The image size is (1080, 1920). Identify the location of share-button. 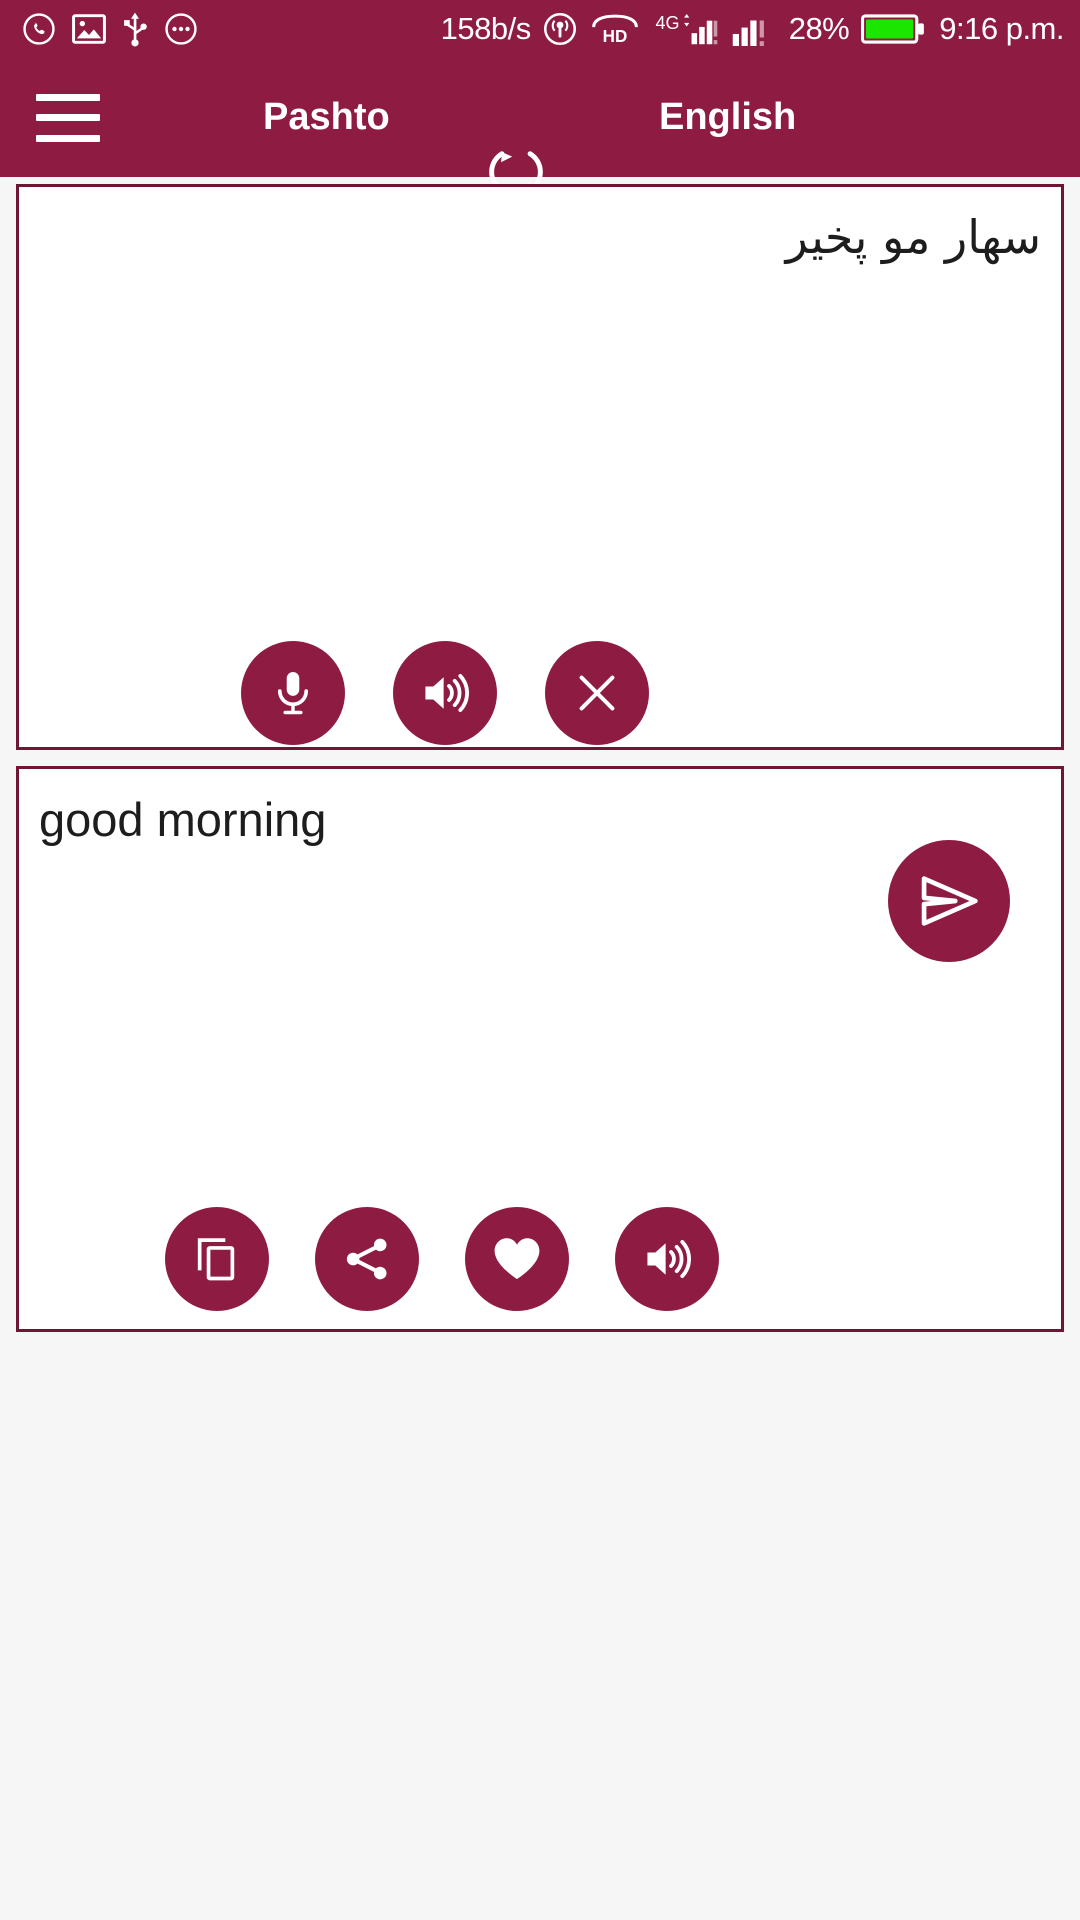
(367, 1259).